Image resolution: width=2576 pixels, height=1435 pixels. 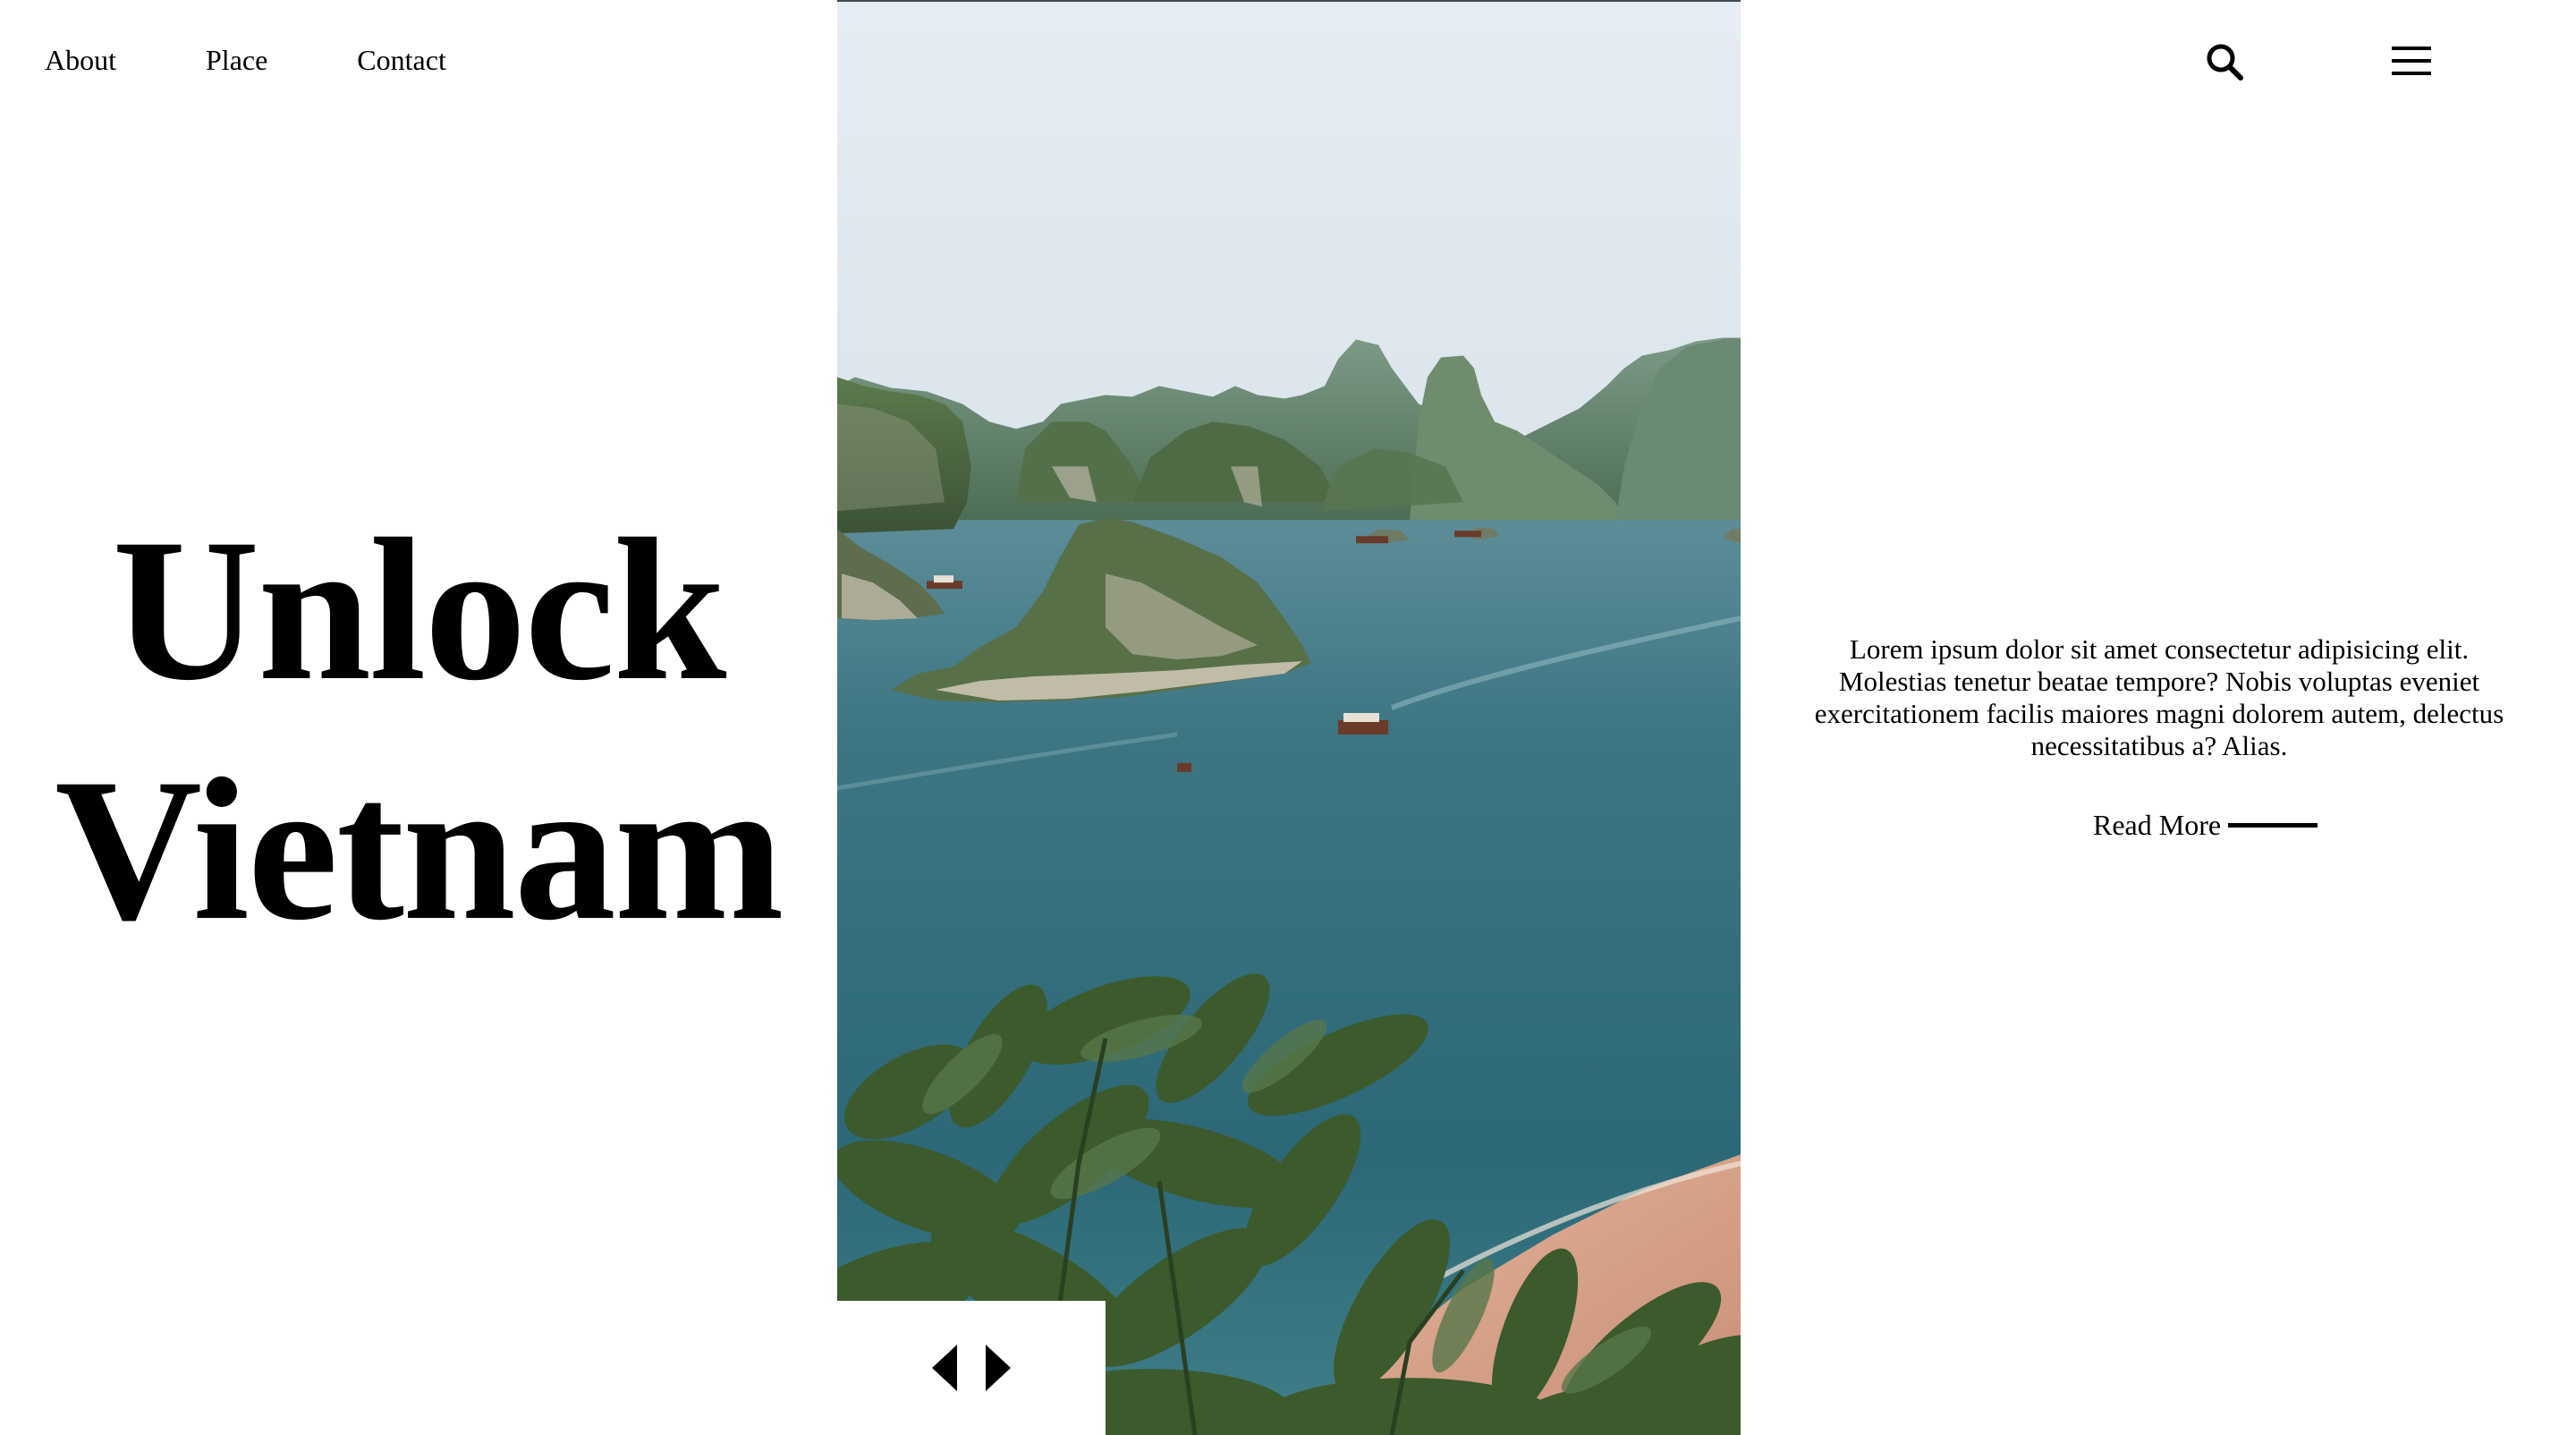 I want to click on search-button, so click(x=2224, y=61).